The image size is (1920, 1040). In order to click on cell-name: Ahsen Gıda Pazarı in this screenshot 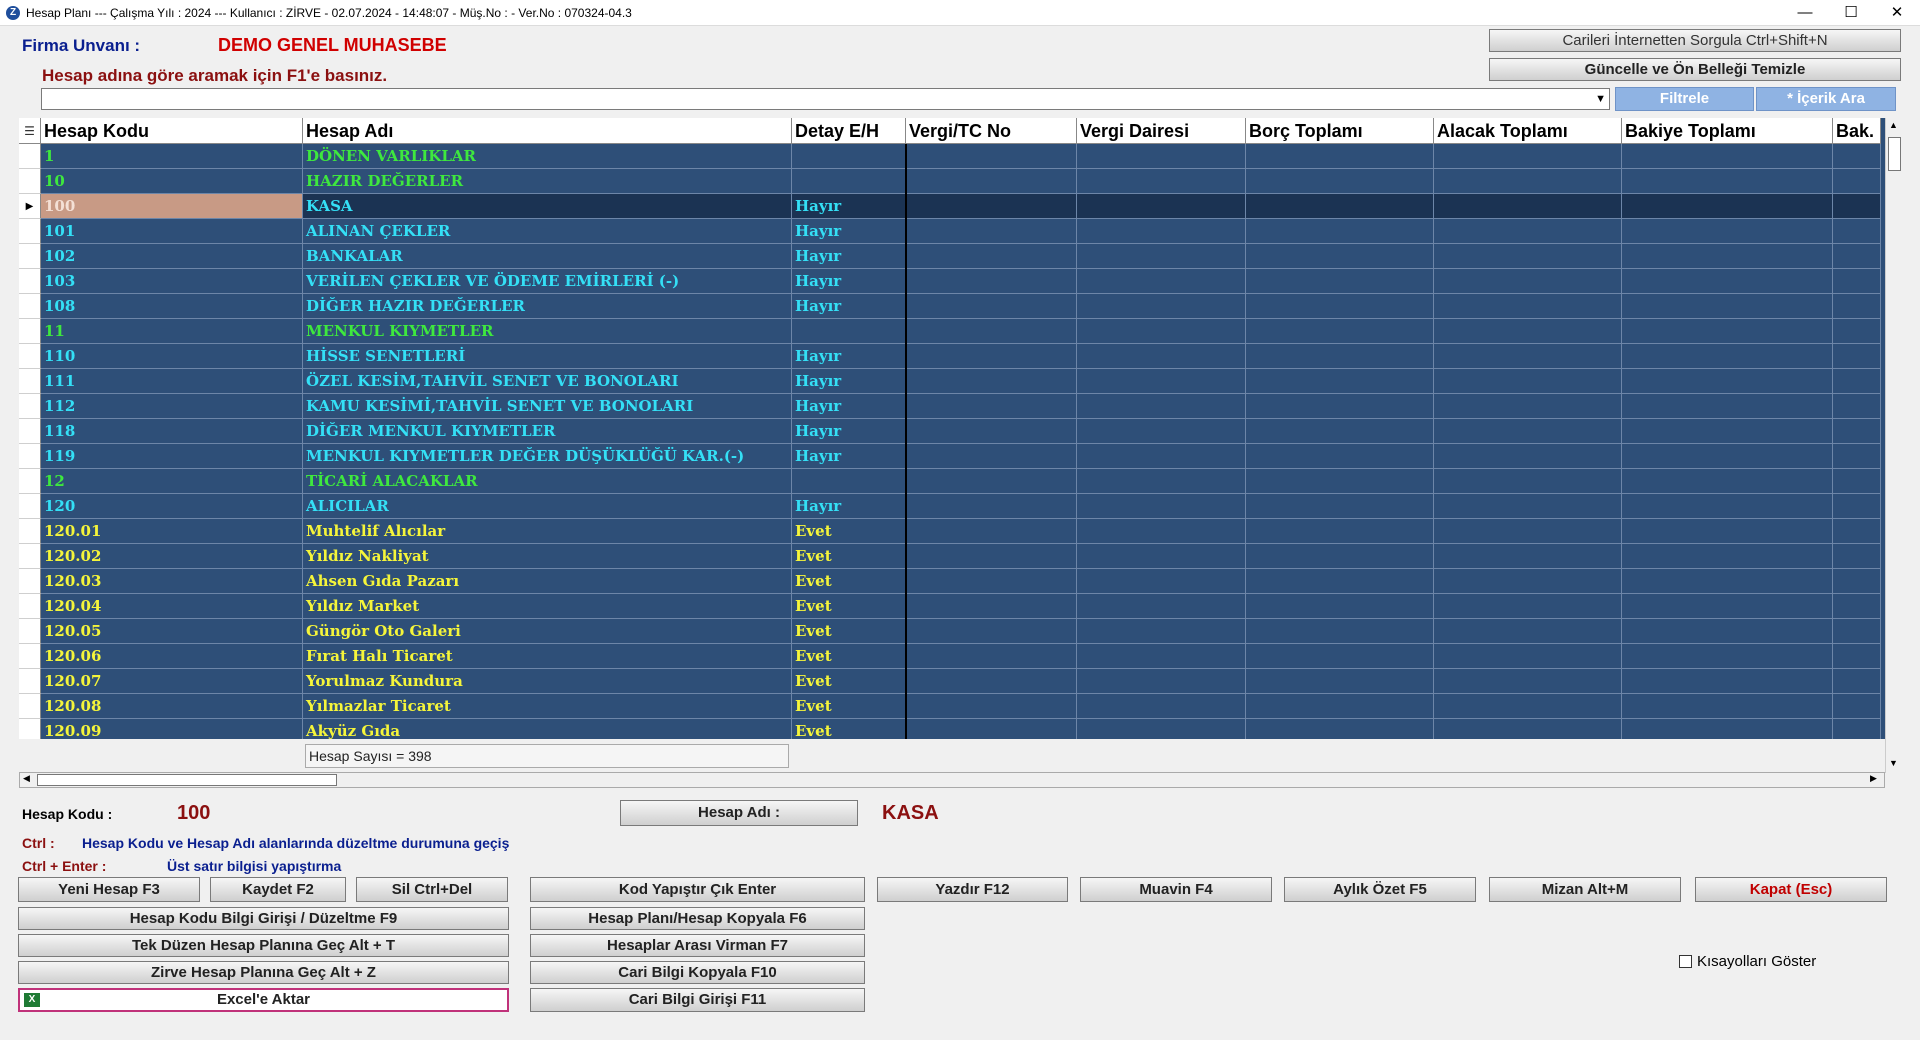, I will do `click(547, 581)`.